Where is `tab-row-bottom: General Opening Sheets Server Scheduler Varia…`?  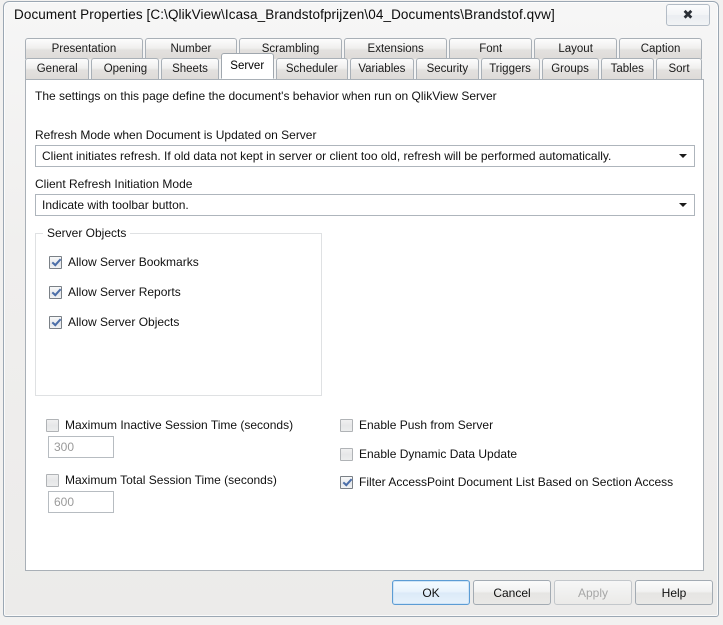 tab-row-bottom: General Opening Sheets Server Scheduler Varia… is located at coordinates (364, 66).